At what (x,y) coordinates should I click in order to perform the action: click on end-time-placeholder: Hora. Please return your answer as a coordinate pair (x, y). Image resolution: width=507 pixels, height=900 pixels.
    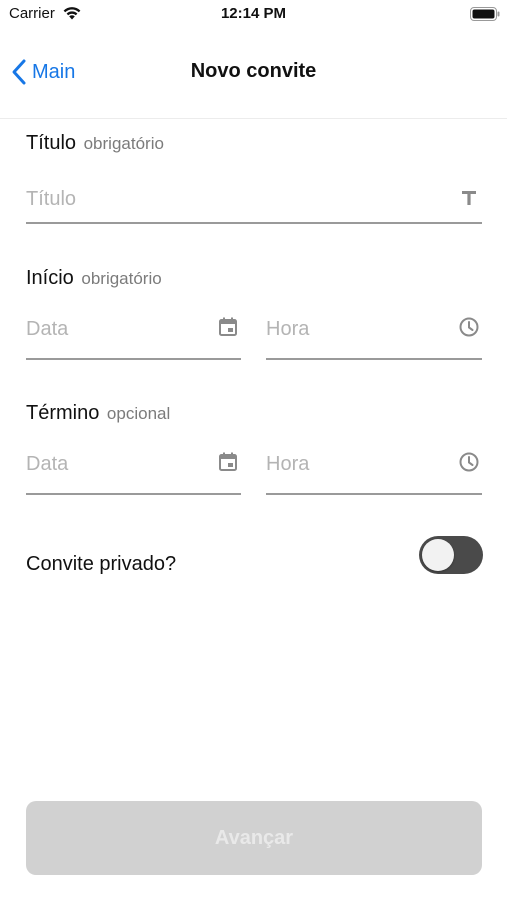
    Looking at the image, I should click on (288, 464).